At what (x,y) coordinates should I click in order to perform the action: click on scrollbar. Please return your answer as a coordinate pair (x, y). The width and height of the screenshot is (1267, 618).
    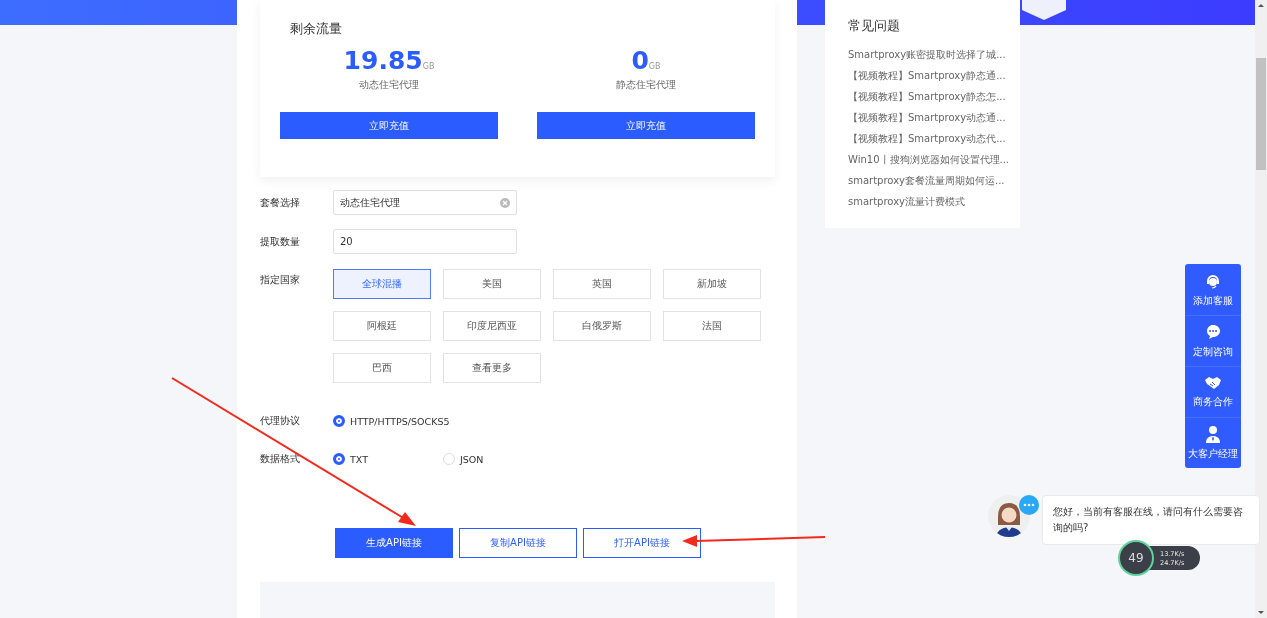
    Looking at the image, I should click on (1261, 309).